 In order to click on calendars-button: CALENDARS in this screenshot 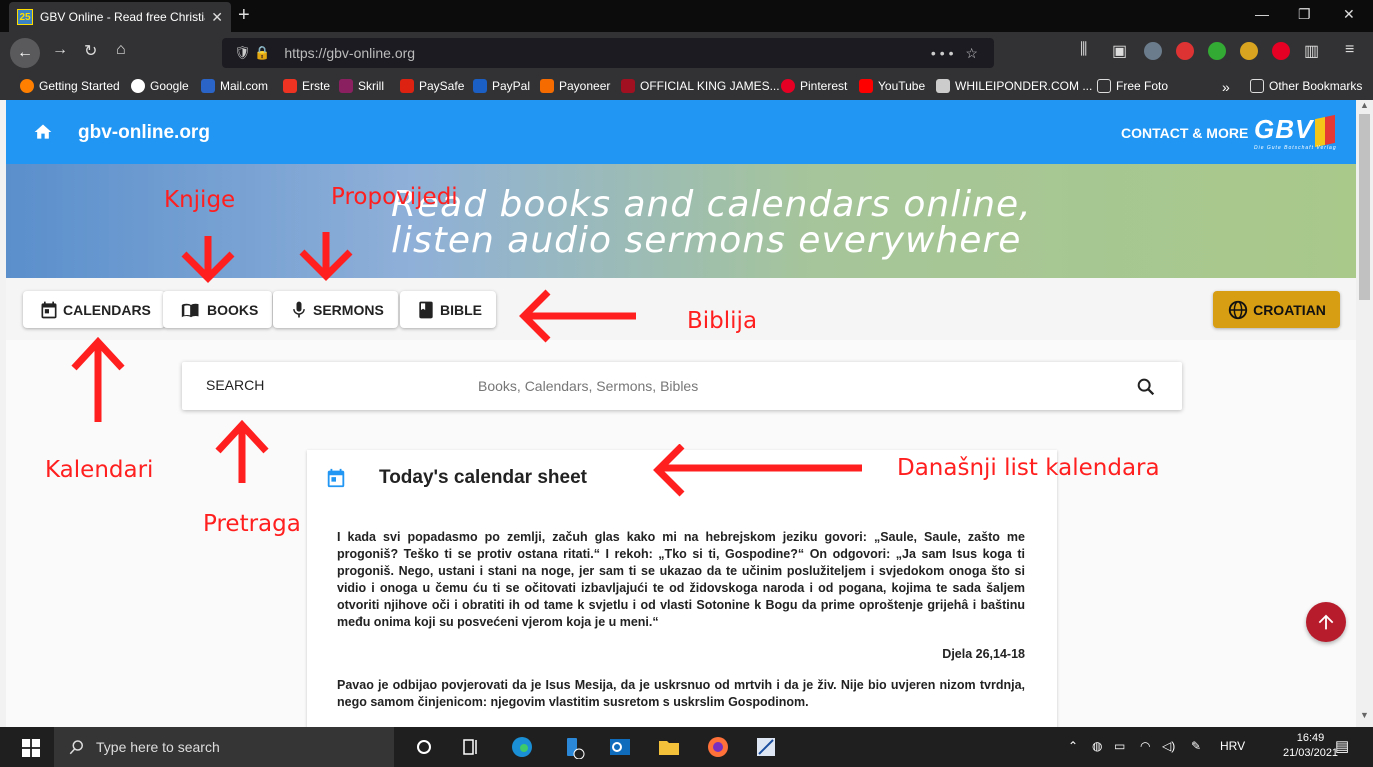, I will do `click(94, 309)`.